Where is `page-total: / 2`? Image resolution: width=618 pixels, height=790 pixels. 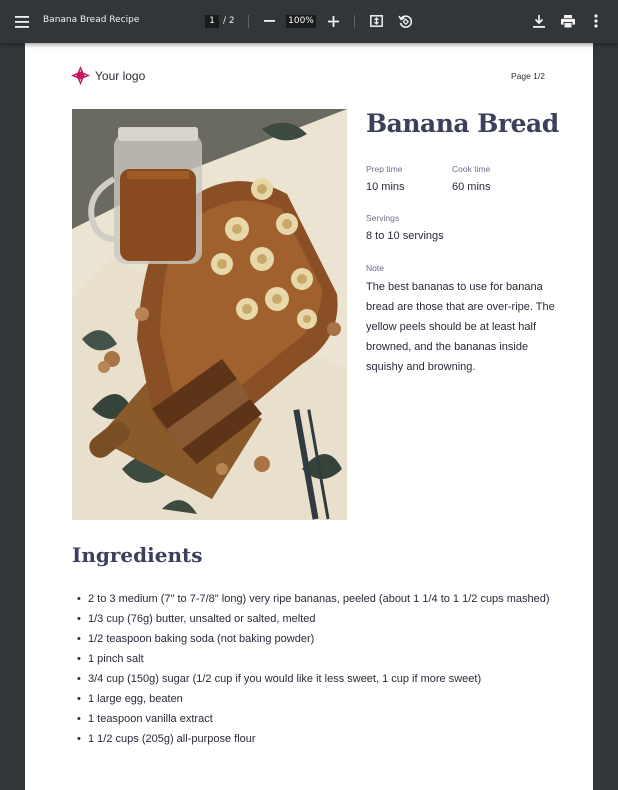
page-total: / 2 is located at coordinates (229, 21).